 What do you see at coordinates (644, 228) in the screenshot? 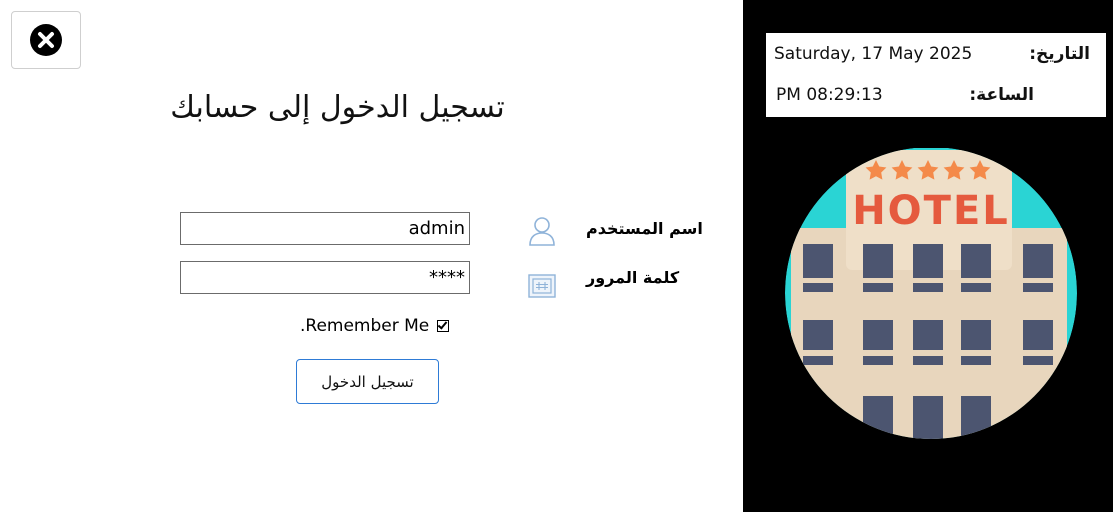
I see `username-label: اسم المستخدم` at bounding box center [644, 228].